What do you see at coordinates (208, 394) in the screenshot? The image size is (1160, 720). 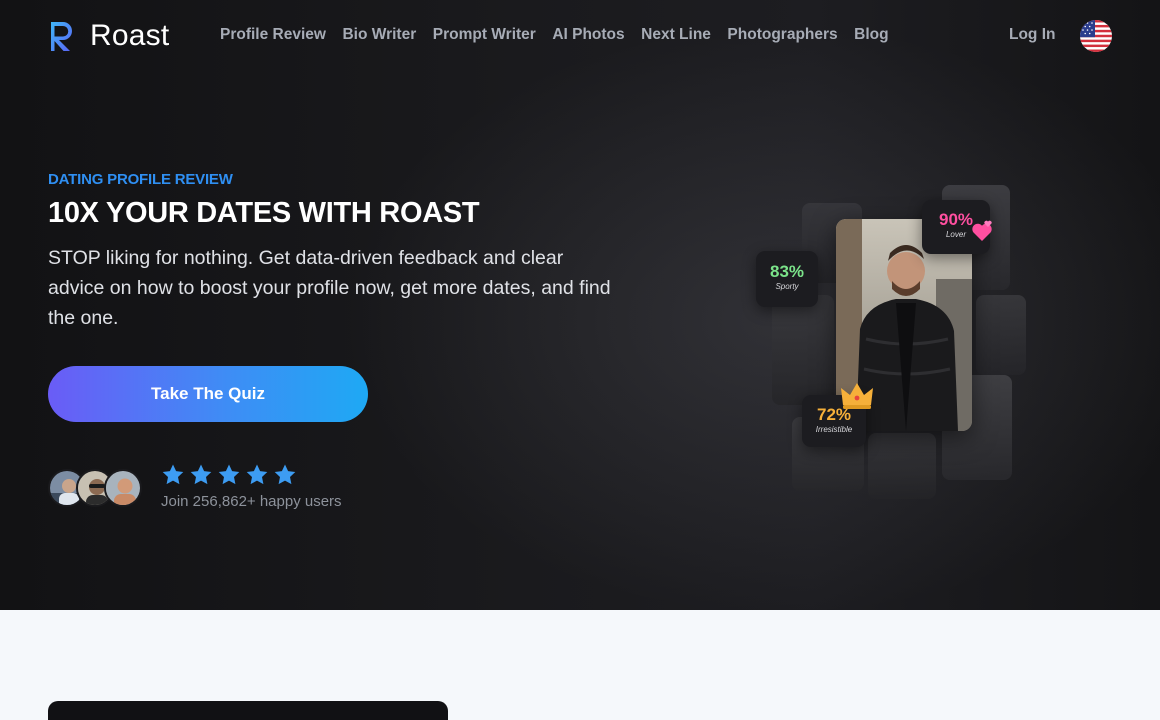 I see `take-quiz-button: Take The Quiz` at bounding box center [208, 394].